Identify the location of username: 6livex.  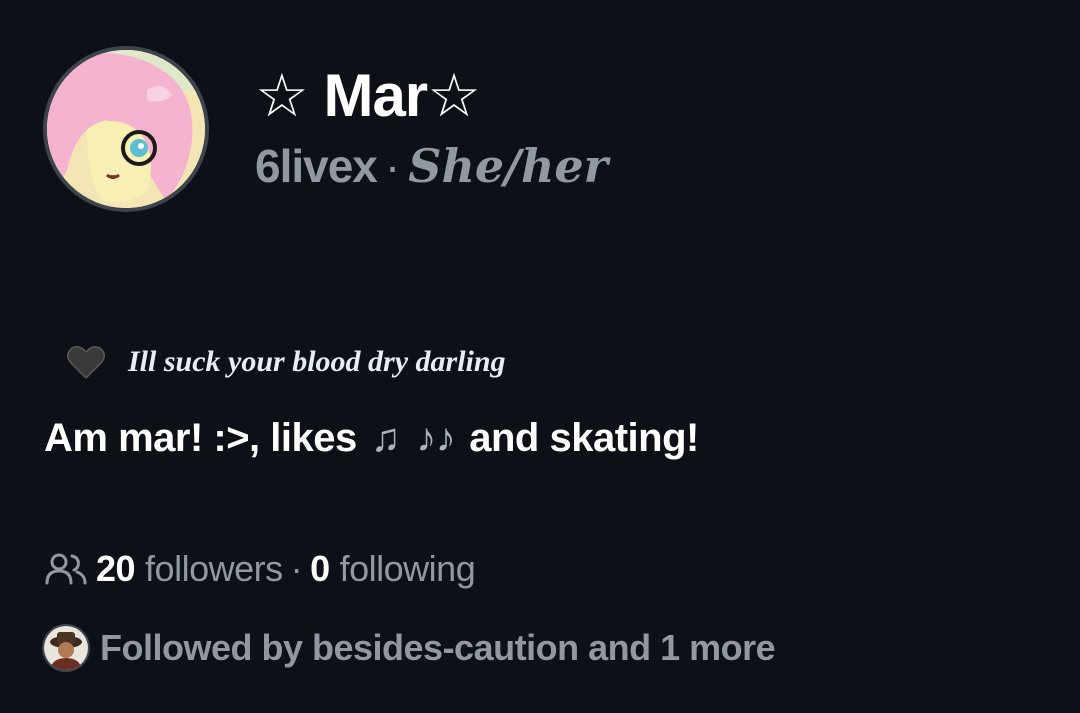
(316, 166).